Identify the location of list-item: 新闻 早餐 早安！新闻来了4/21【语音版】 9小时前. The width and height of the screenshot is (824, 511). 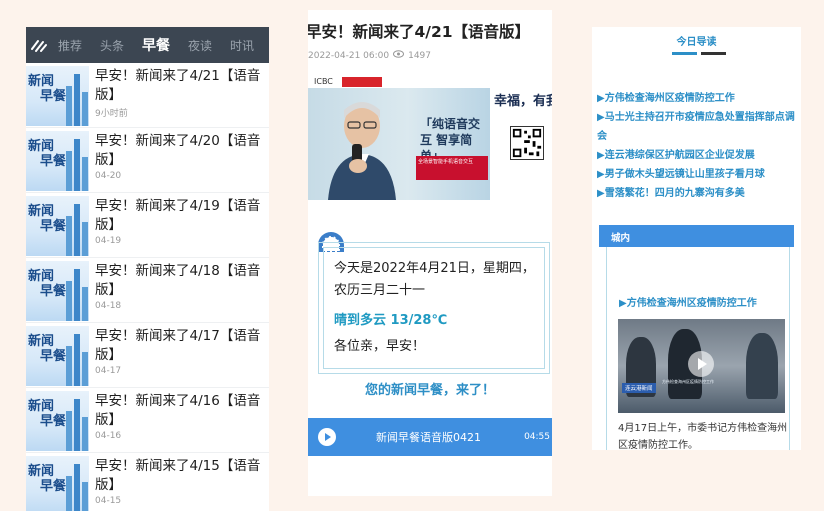
(147, 95).